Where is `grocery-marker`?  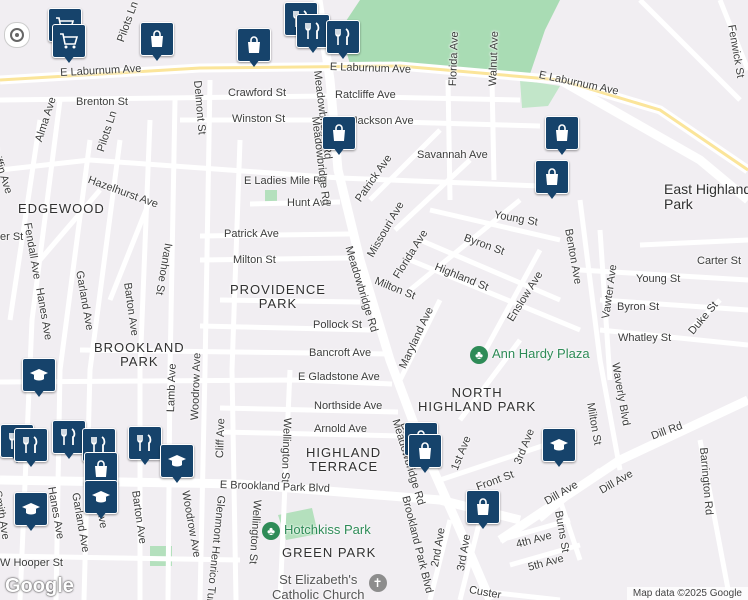 grocery-marker is located at coordinates (69, 44).